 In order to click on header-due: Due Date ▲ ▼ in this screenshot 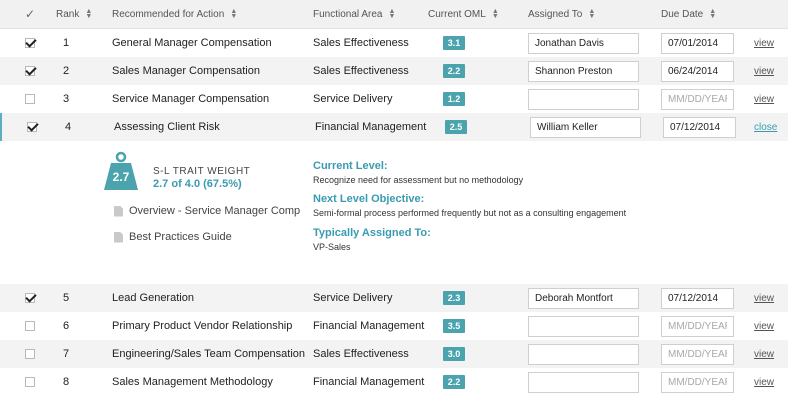, I will do `click(688, 14)`.